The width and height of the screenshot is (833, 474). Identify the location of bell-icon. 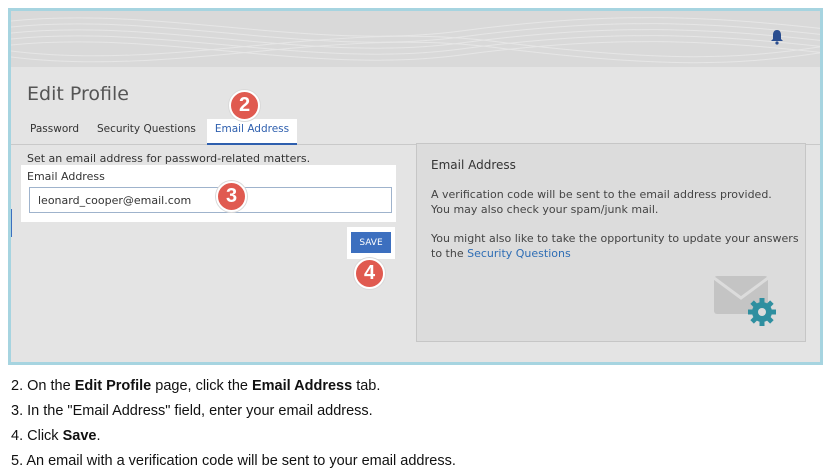
(777, 37).